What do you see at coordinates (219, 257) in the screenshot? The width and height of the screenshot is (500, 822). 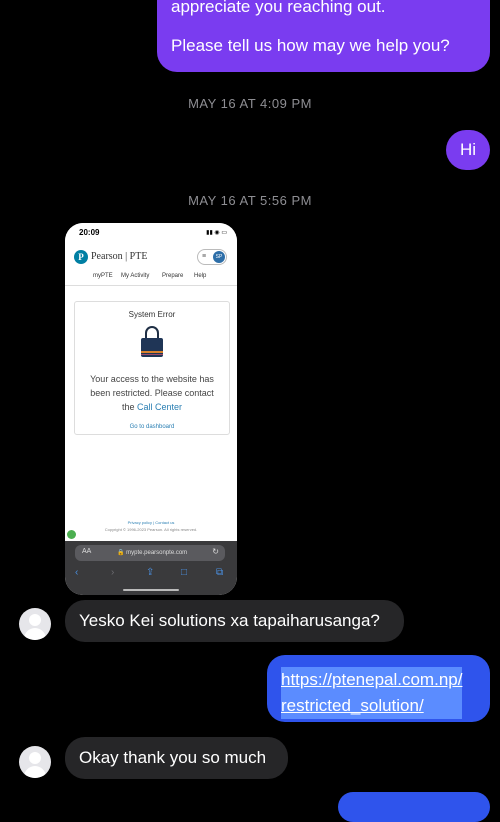 I see `avatar: SP` at bounding box center [219, 257].